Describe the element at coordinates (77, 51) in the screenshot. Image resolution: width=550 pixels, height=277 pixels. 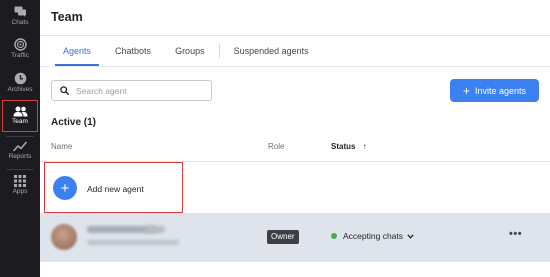
I see `tab-agents: Agents` at that location.